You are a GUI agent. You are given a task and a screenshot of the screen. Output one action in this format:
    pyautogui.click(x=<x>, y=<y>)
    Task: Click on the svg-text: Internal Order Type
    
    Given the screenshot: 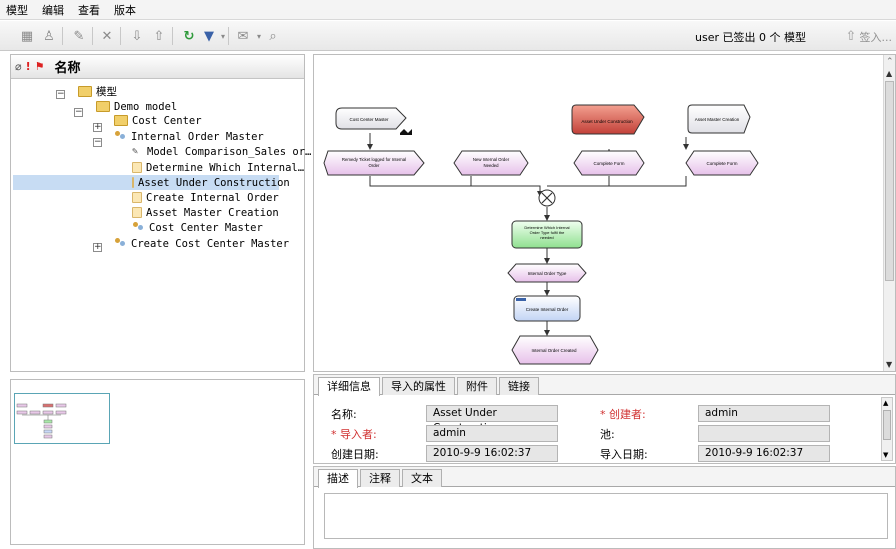 What is the action you would take?
    pyautogui.click(x=547, y=273)
    